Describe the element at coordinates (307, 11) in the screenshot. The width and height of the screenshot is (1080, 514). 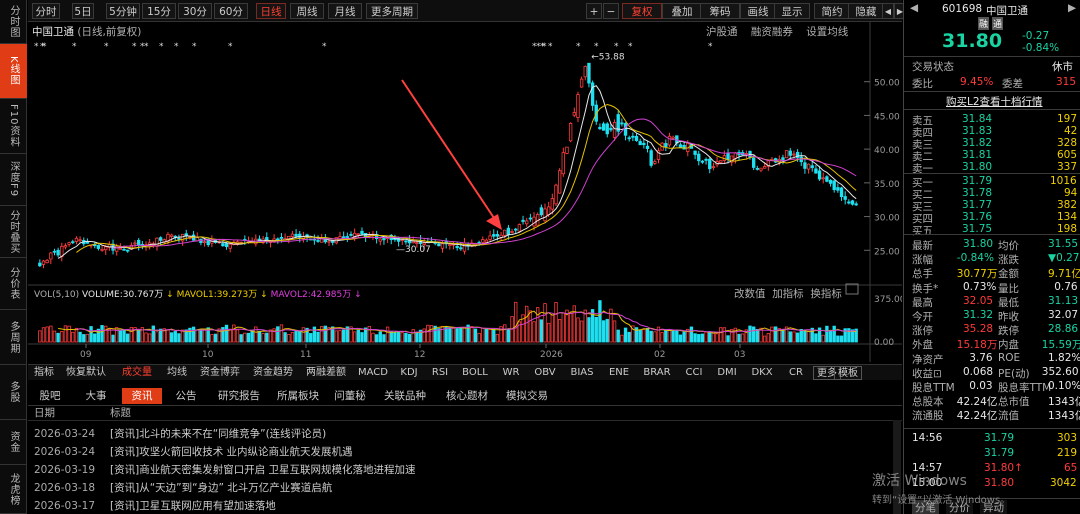
I see `period-tab-7: 周线` at that location.